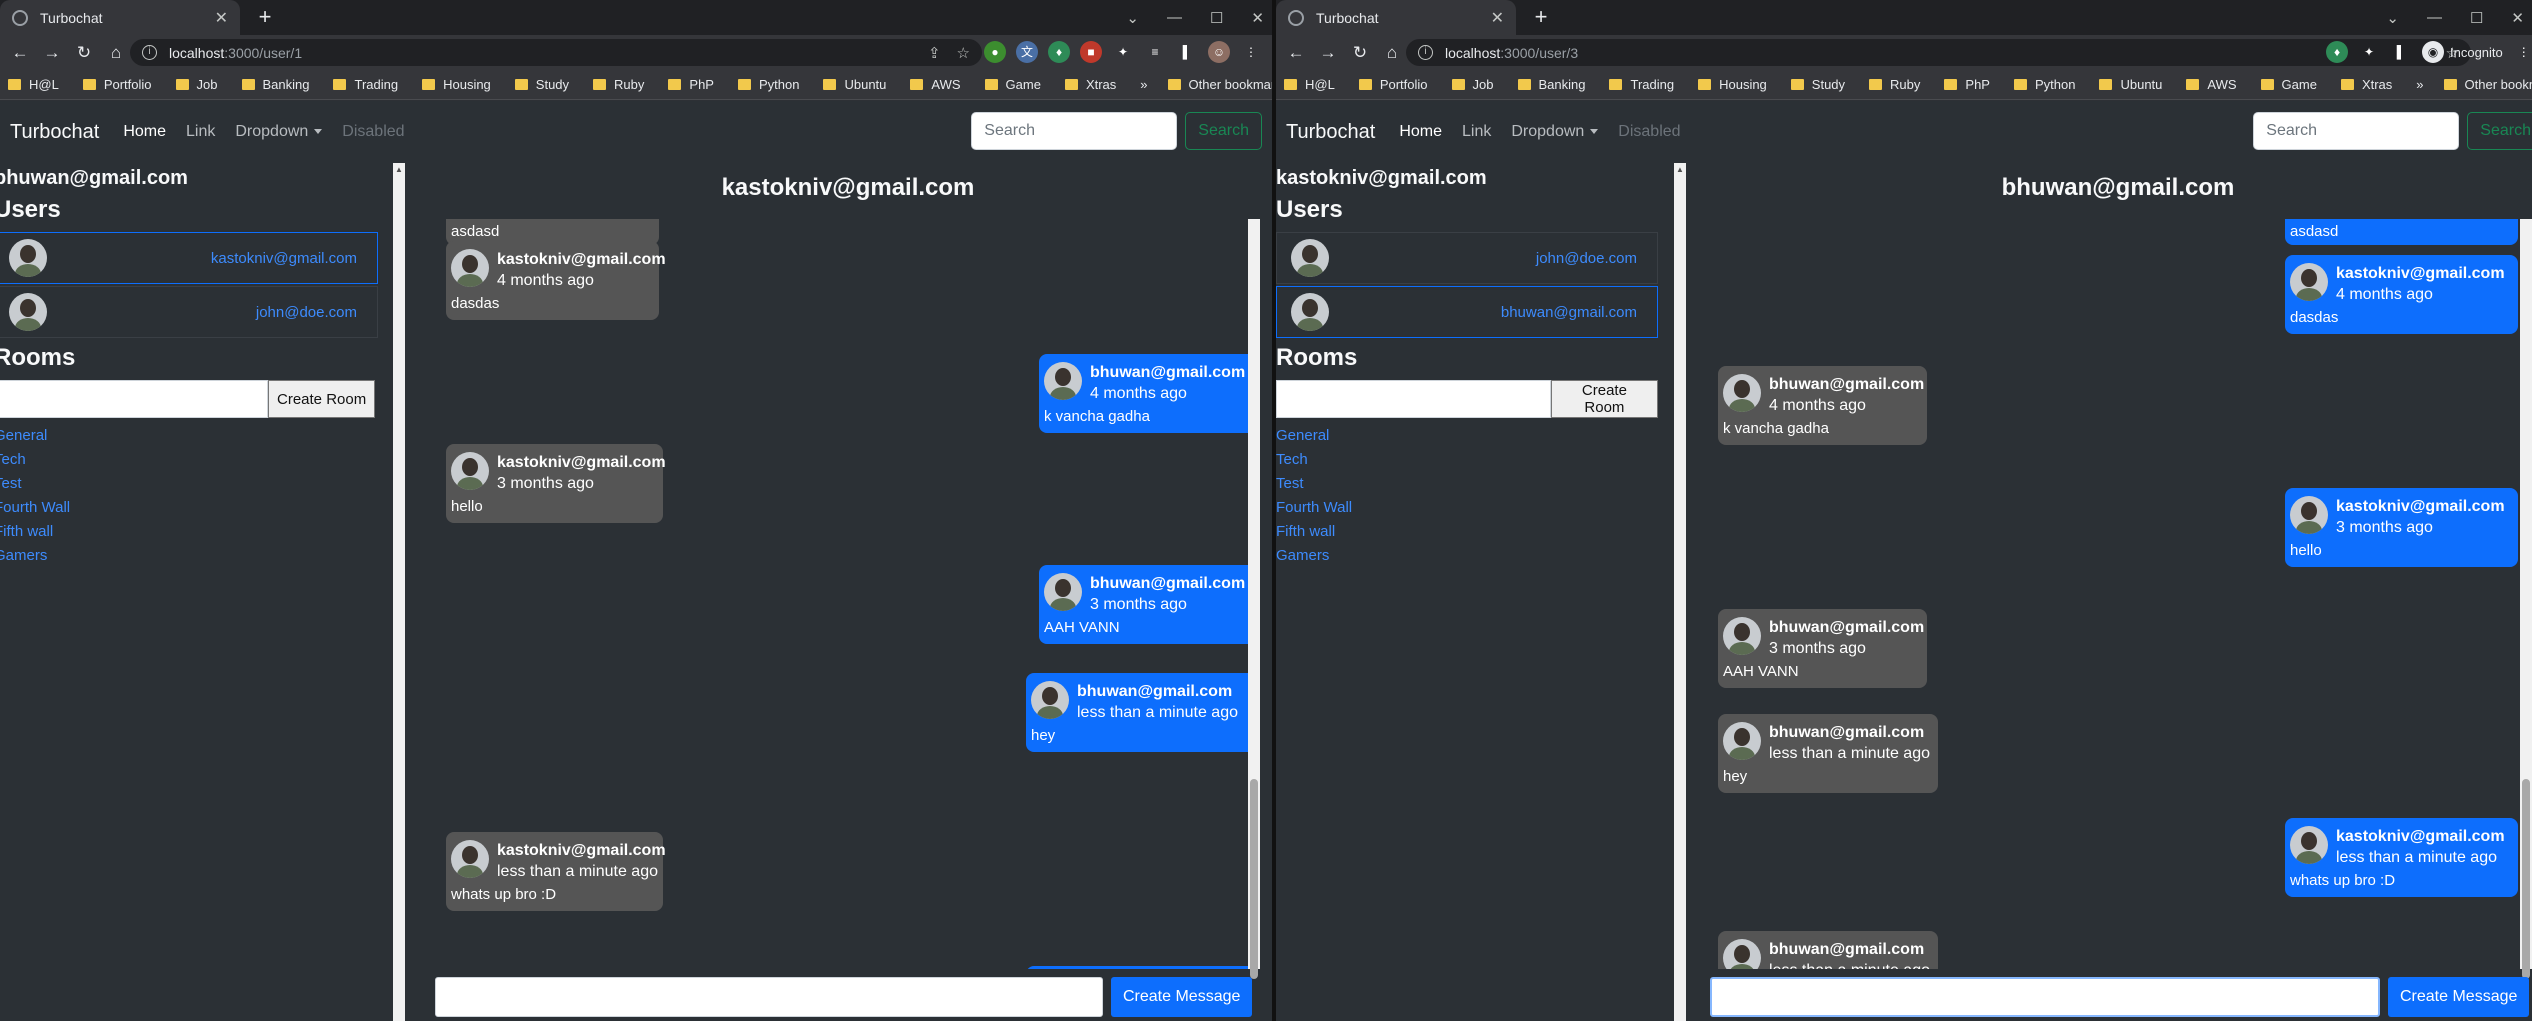 This screenshot has width=2532, height=1021. What do you see at coordinates (2369, 52) in the screenshot?
I see `puzzle-icon: ✦` at bounding box center [2369, 52].